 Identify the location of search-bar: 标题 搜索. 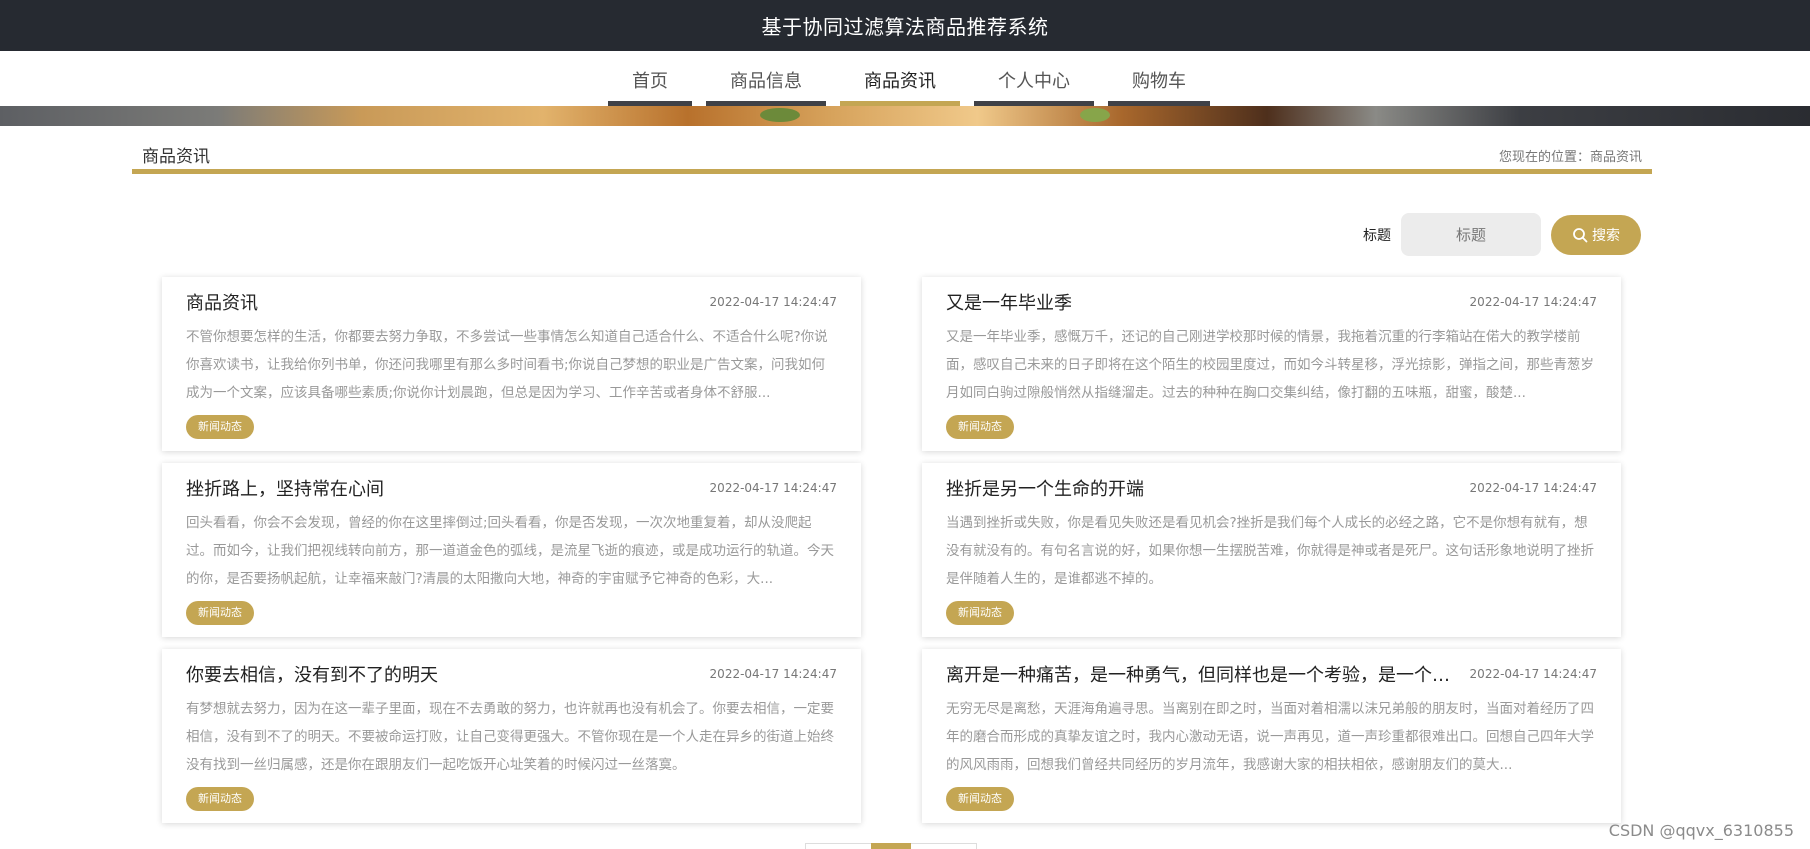
(1502, 234).